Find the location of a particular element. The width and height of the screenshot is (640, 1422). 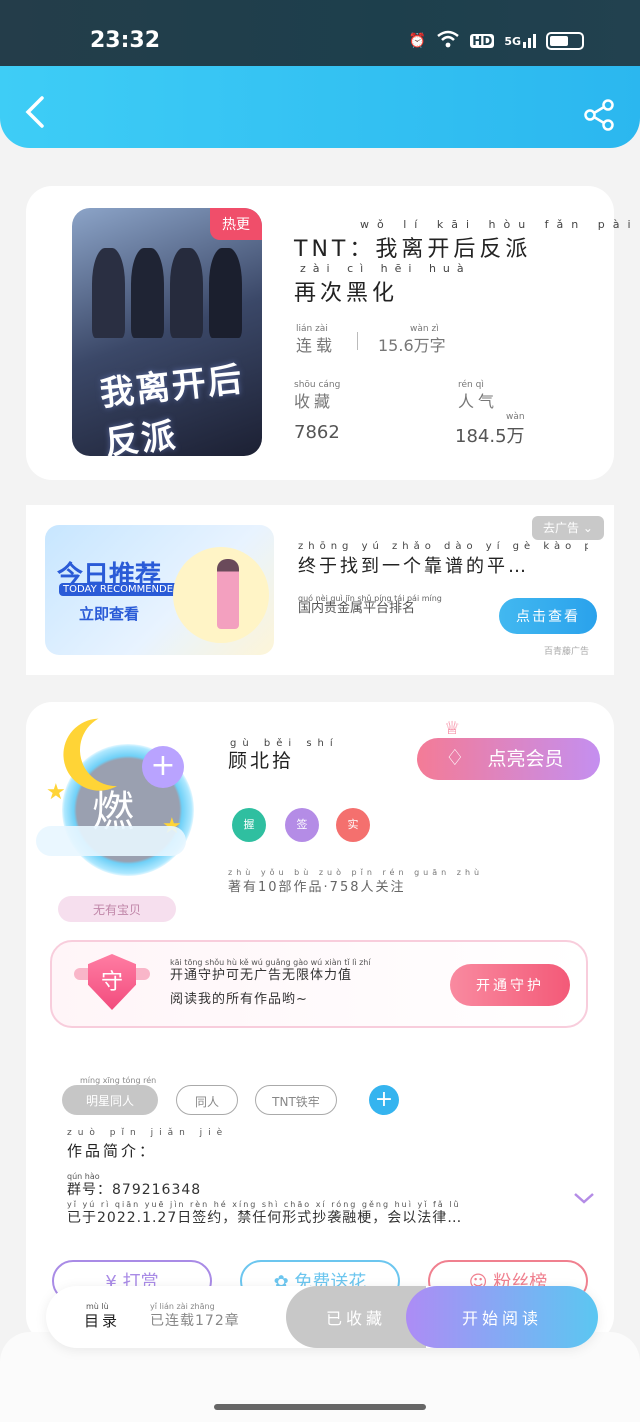

remove-ad-label: 去广告 is located at coordinates (561, 528).